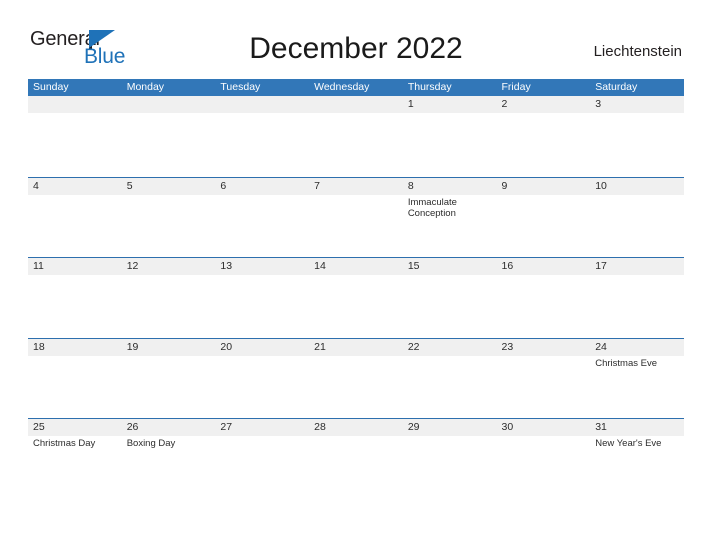 Image resolution: width=712 pixels, height=550 pixels. I want to click on dow-monday: Monday, so click(145, 87).